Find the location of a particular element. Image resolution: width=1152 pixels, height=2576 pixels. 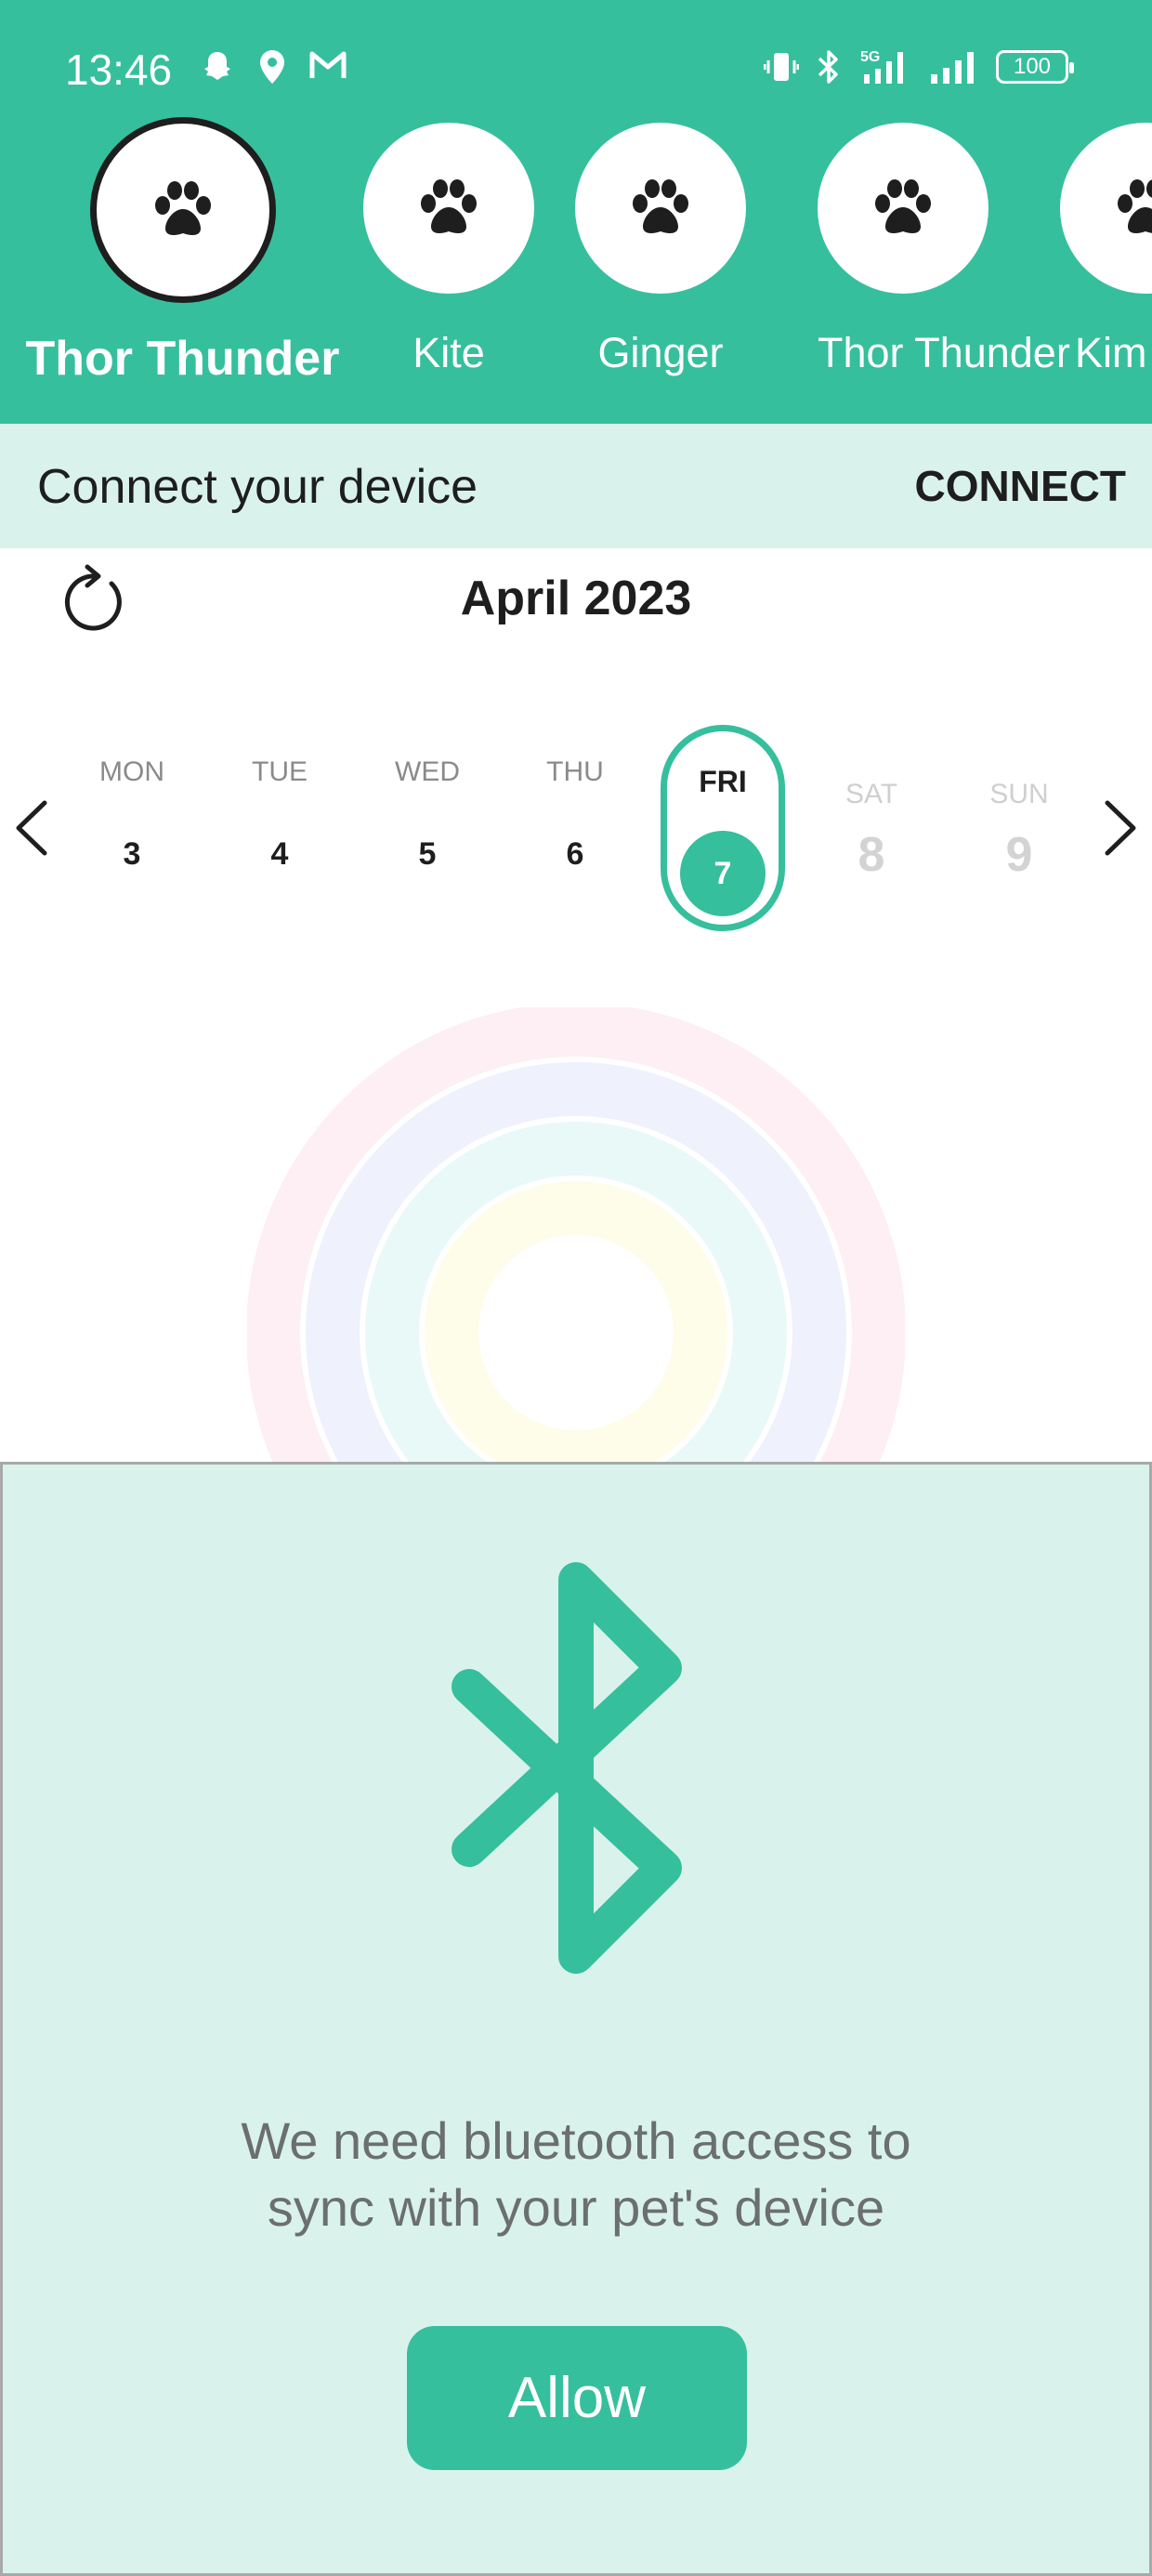

day-number: 7 is located at coordinates (723, 873).